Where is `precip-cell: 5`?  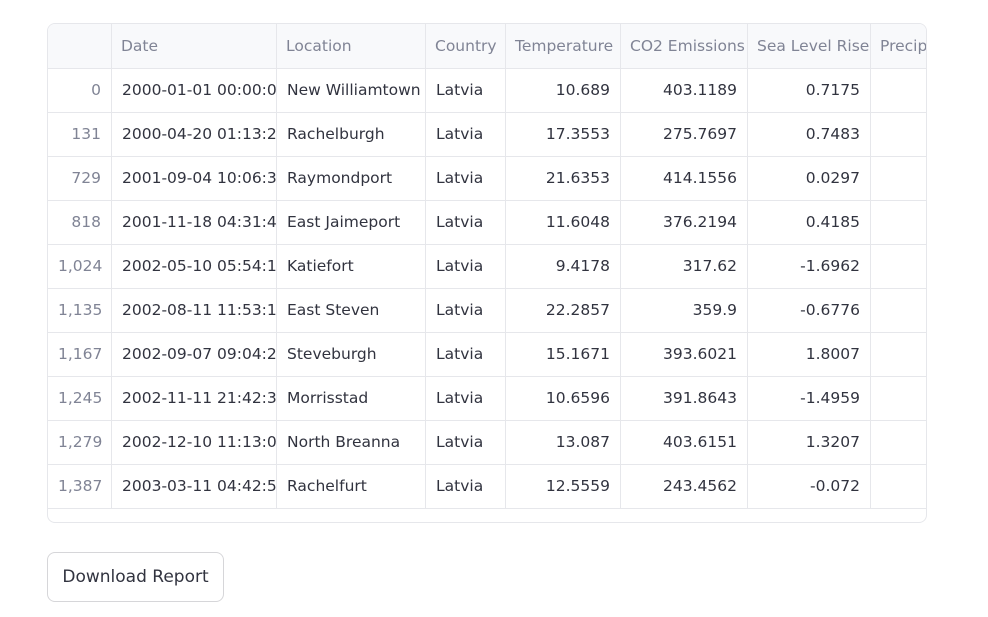
precip-cell: 5 is located at coordinates (898, 442).